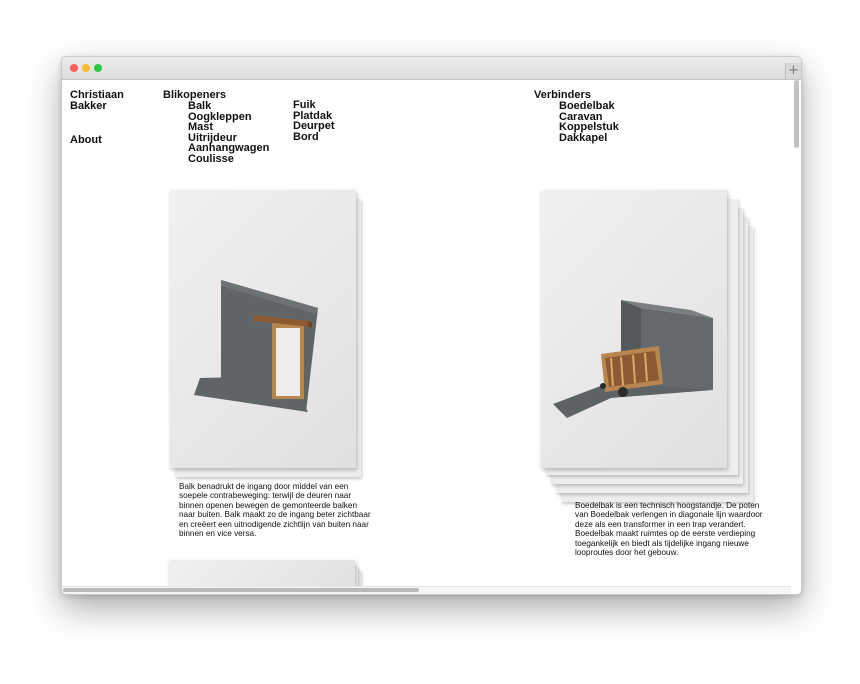 The height and width of the screenshot is (684, 860). Describe the element at coordinates (589, 138) in the screenshot. I see `nav-item-dakkapel: Dakkapel` at that location.